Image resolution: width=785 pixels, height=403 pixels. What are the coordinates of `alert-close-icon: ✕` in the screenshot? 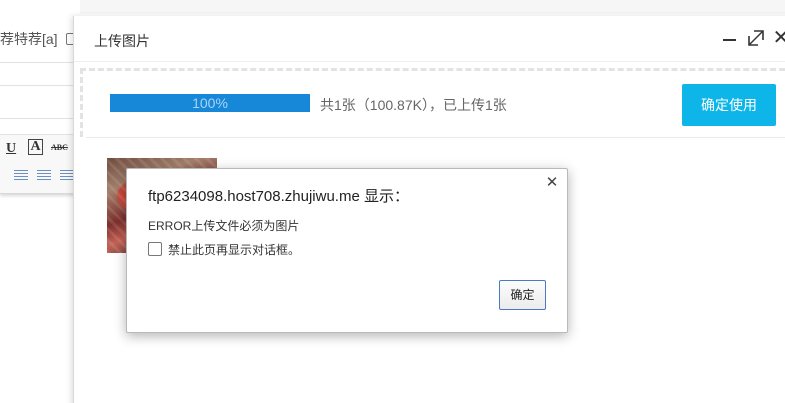 It's located at (552, 183).